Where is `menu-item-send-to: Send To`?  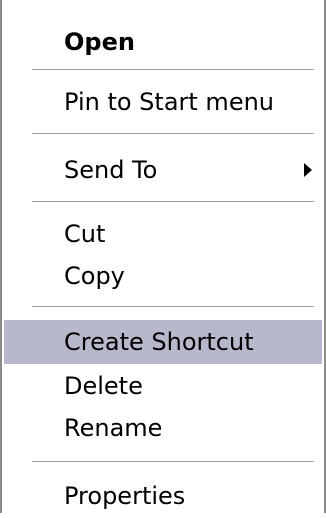 menu-item-send-to: Send To is located at coordinates (163, 170).